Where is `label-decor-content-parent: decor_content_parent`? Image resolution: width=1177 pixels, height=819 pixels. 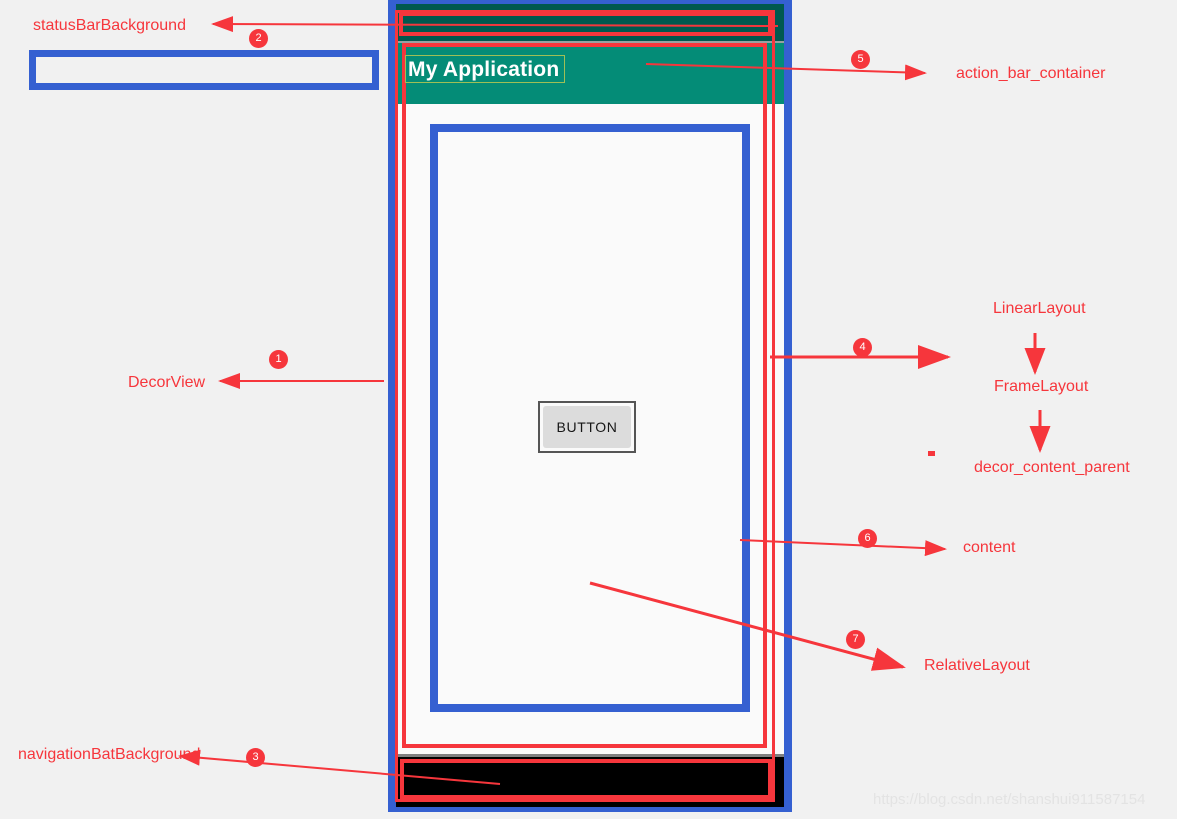 label-decor-content-parent: decor_content_parent is located at coordinates (1052, 467).